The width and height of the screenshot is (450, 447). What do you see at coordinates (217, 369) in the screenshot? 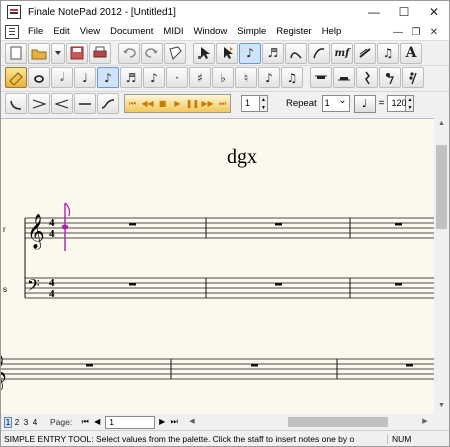
I see `second-system-staff` at bounding box center [217, 369].